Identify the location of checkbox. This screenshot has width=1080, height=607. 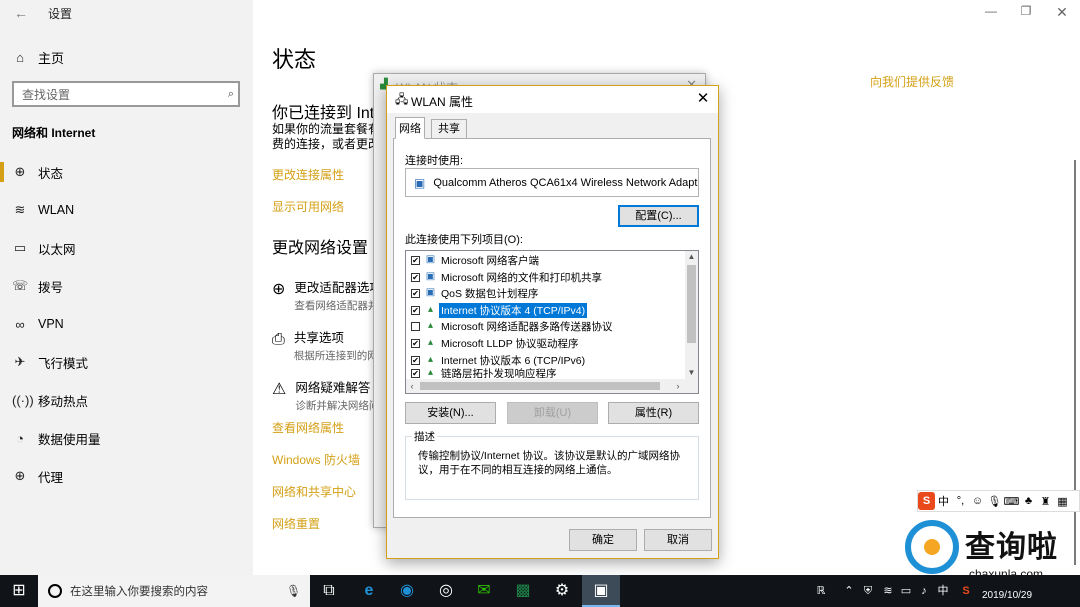
(415, 326).